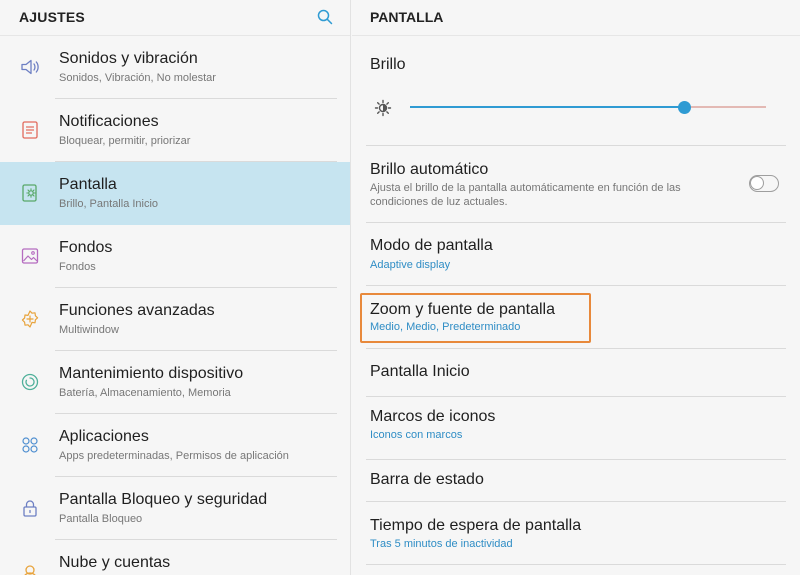  What do you see at coordinates (30, 256) in the screenshot?
I see `wallpaper-icon` at bounding box center [30, 256].